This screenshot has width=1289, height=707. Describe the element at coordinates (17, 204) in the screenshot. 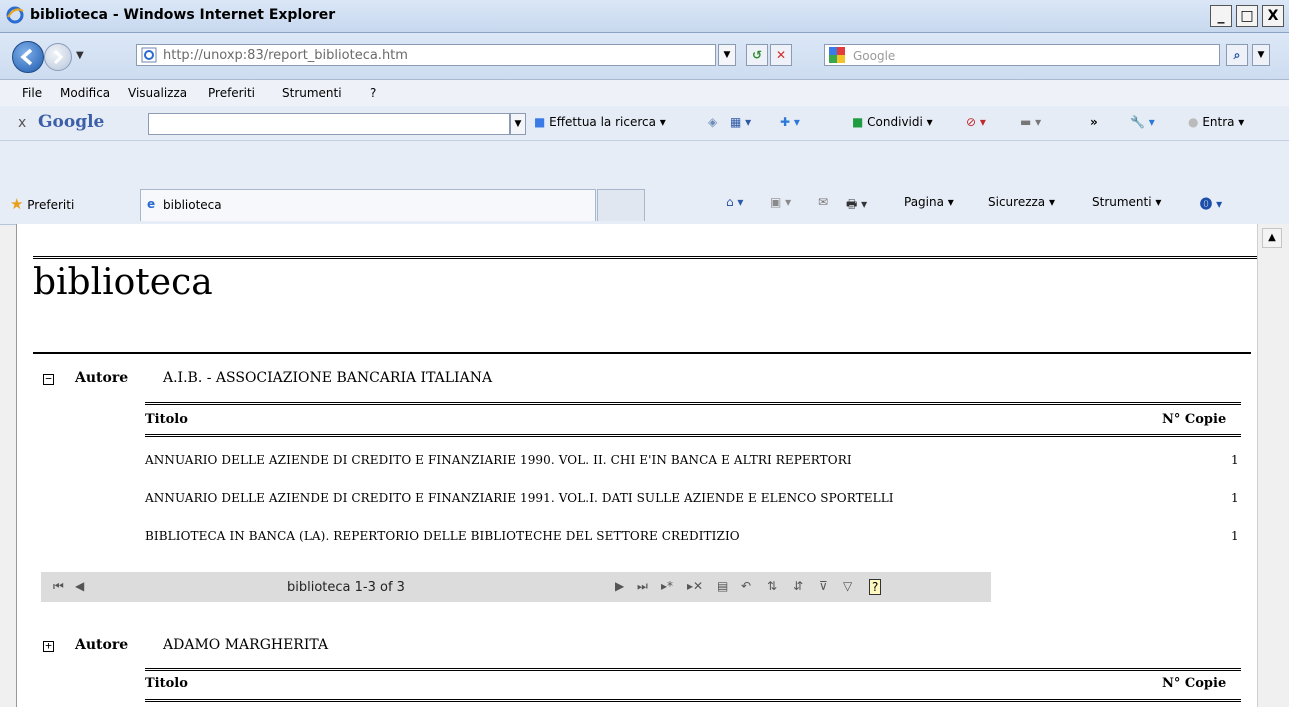

I see `star-icon: ★` at that location.